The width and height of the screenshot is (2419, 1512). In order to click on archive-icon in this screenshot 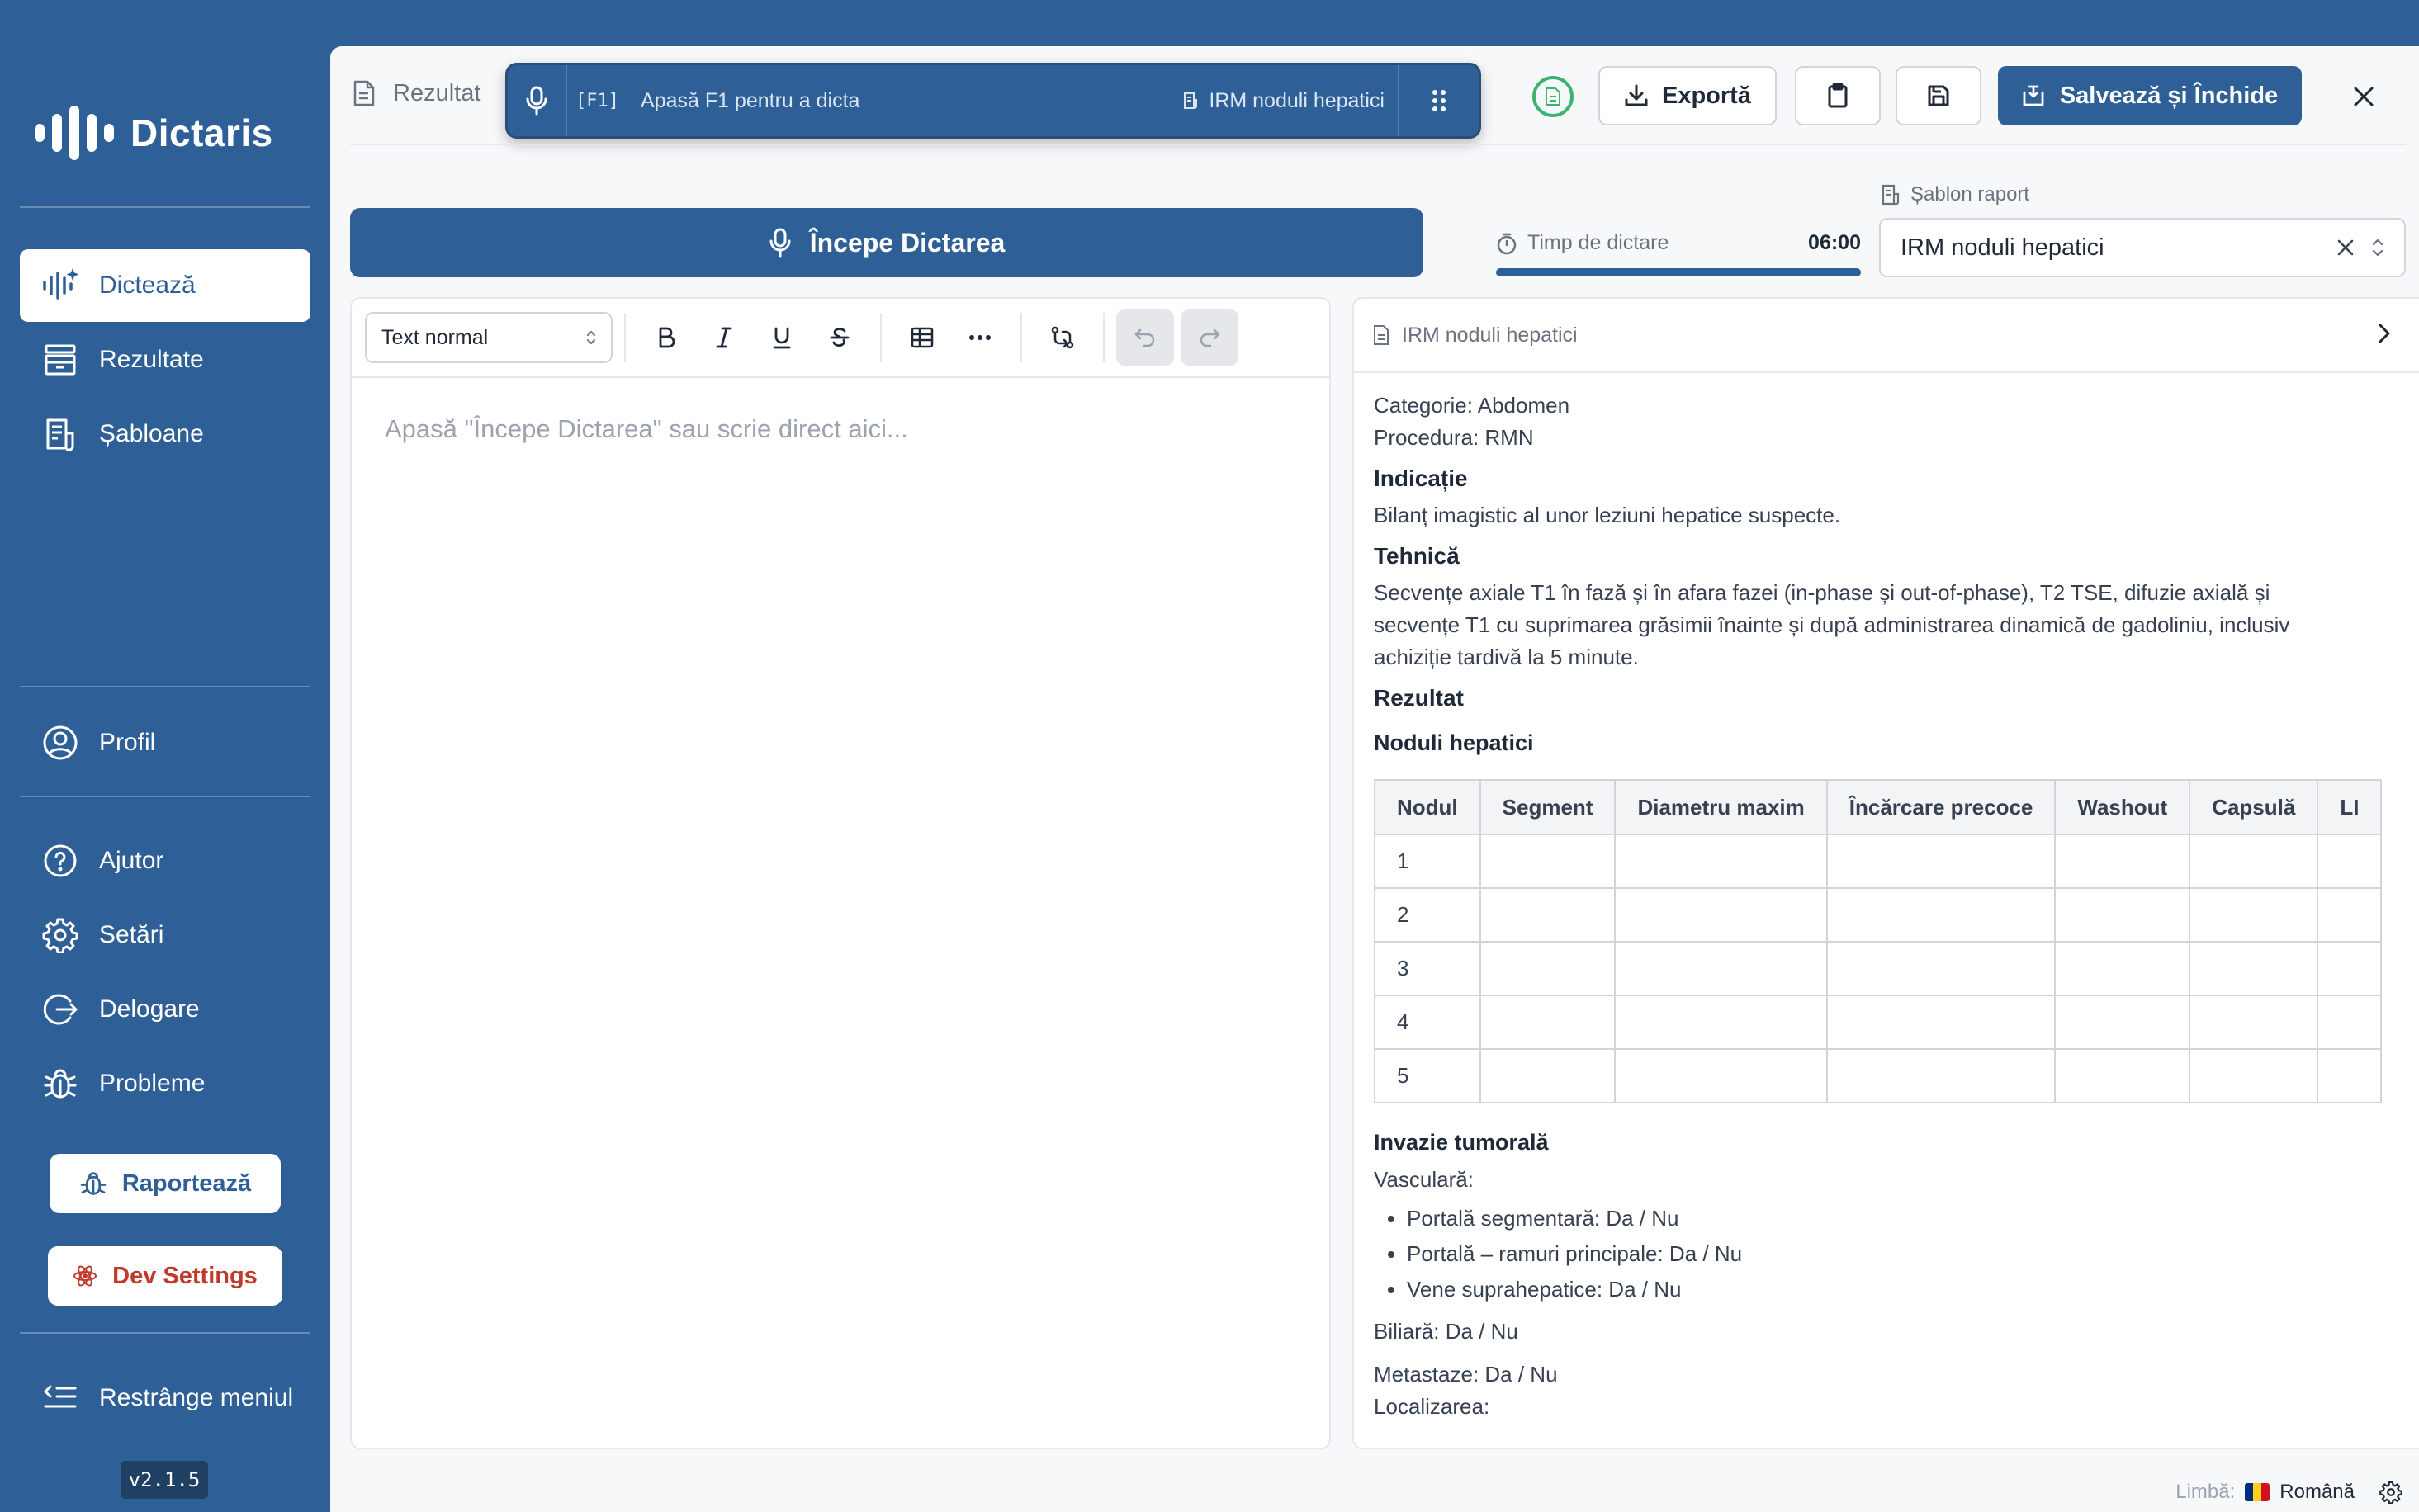, I will do `click(60, 360)`.